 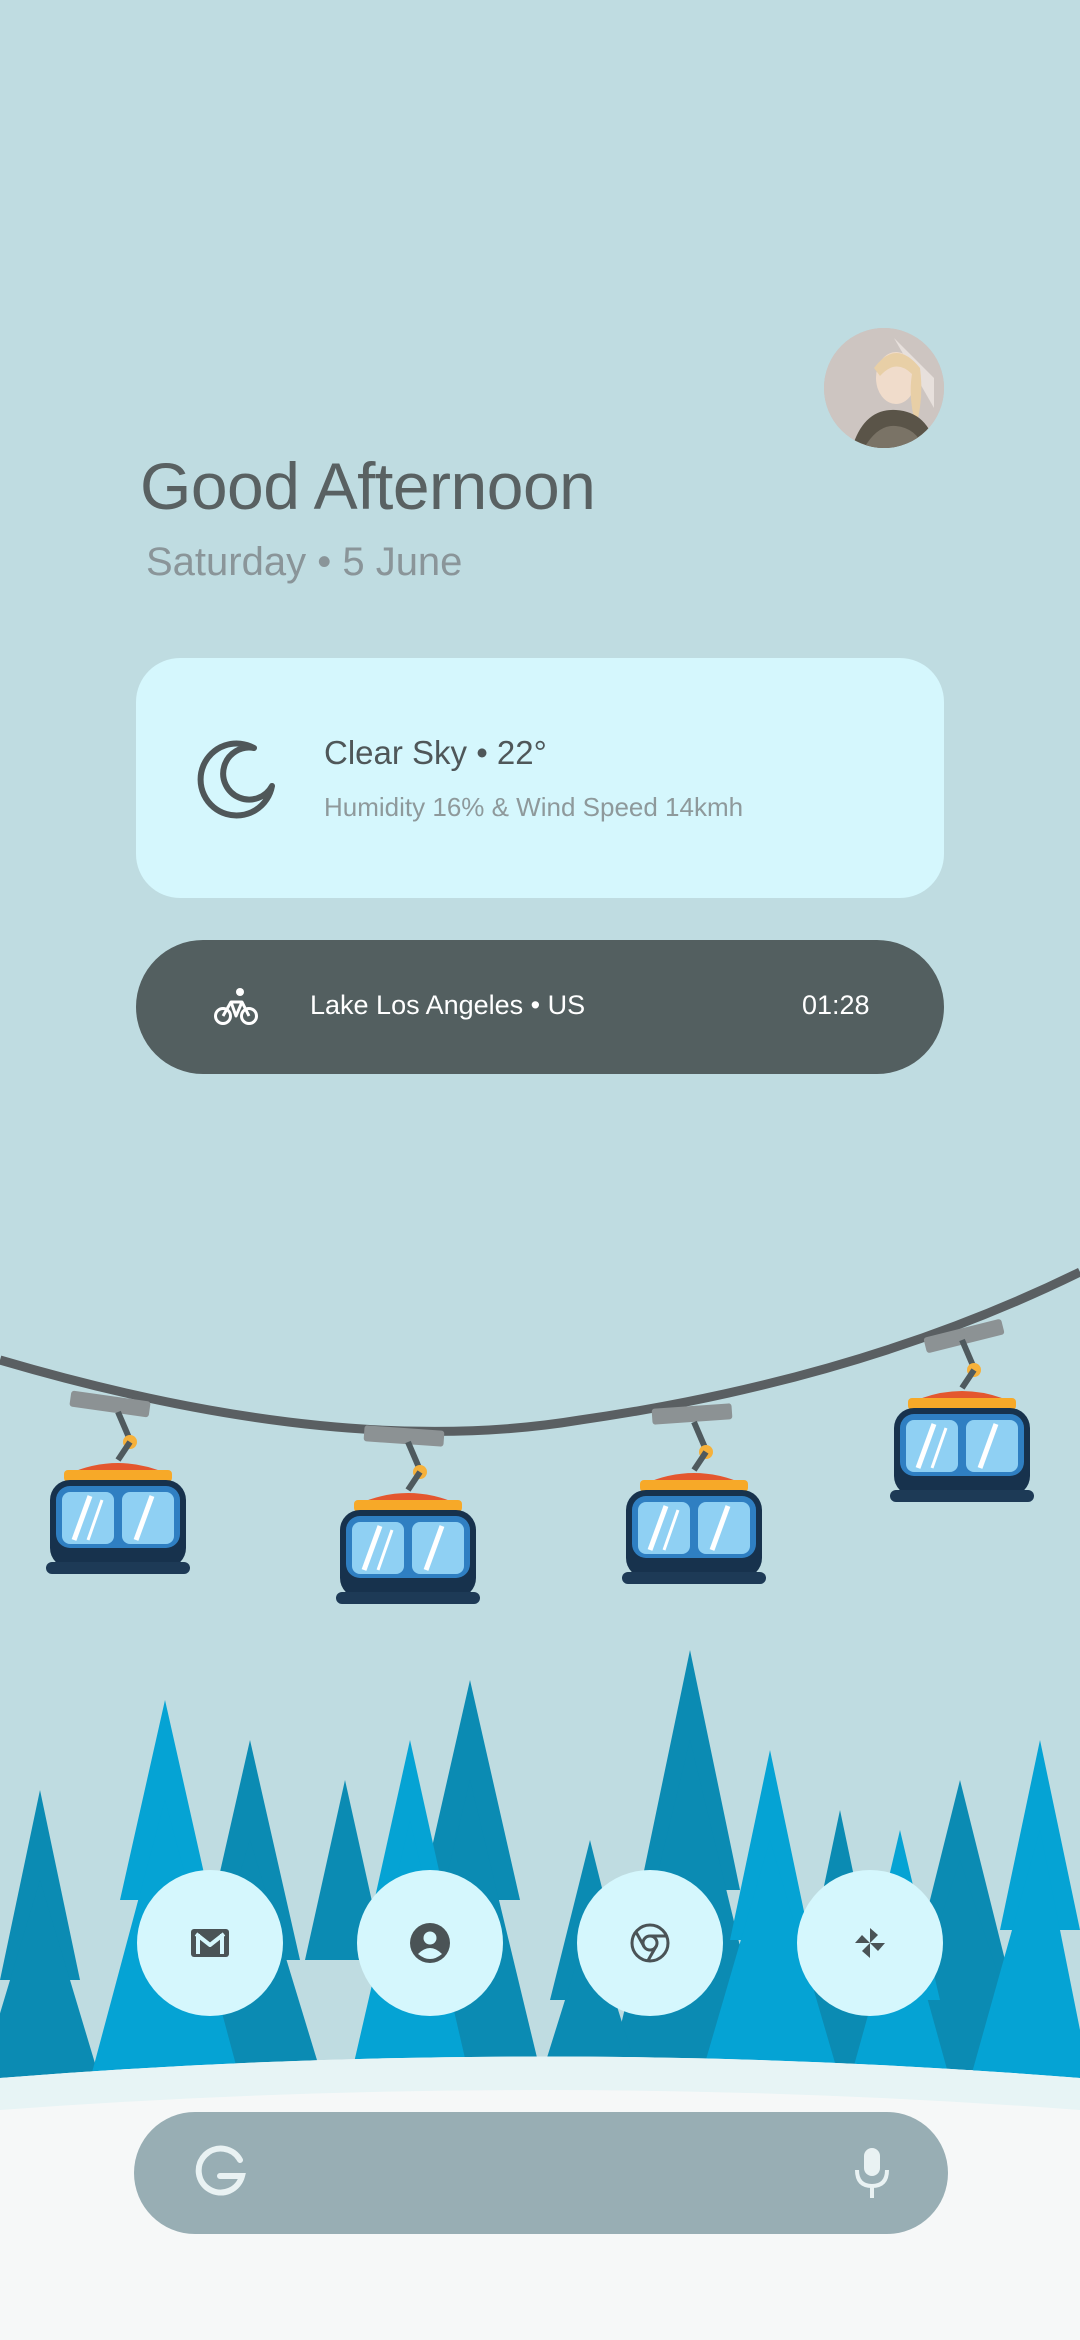 I want to click on microphone-icon, so click(x=872, y=2172).